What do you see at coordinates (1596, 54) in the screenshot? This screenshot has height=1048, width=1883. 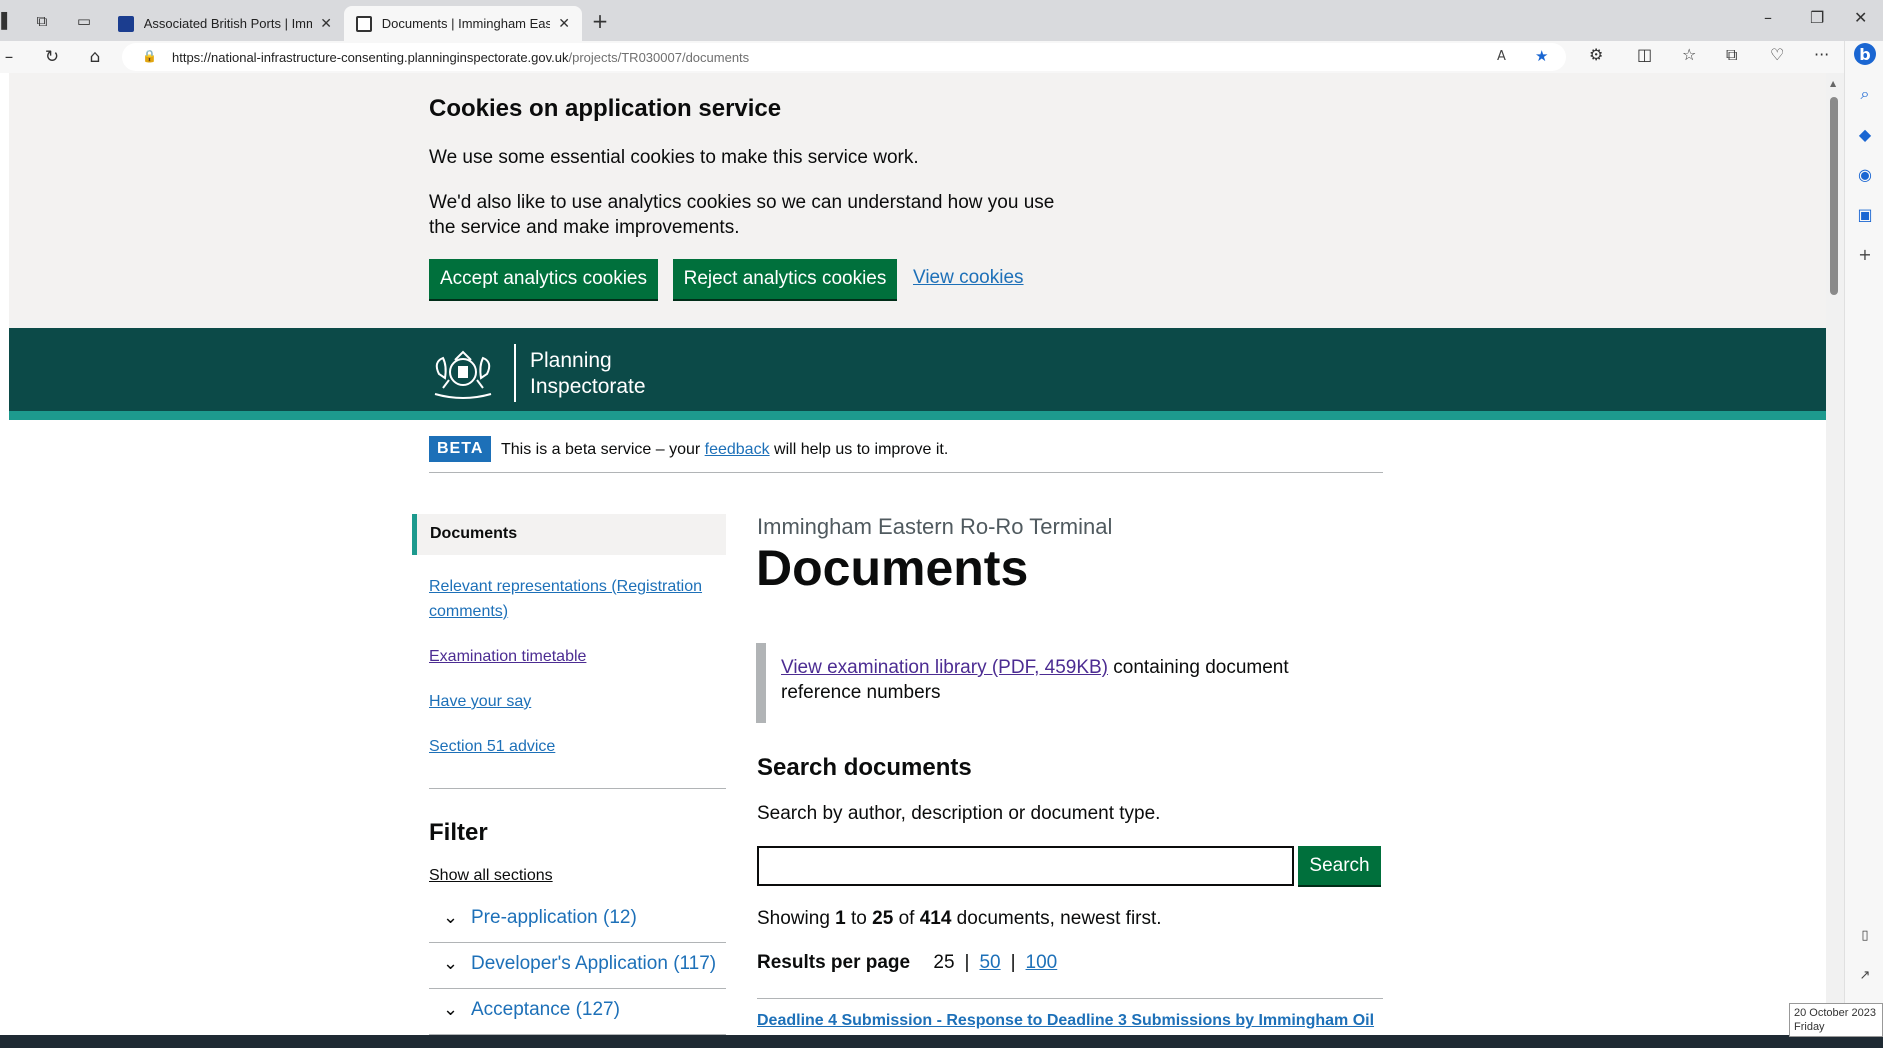 I see `extensions-icon: ⚙` at bounding box center [1596, 54].